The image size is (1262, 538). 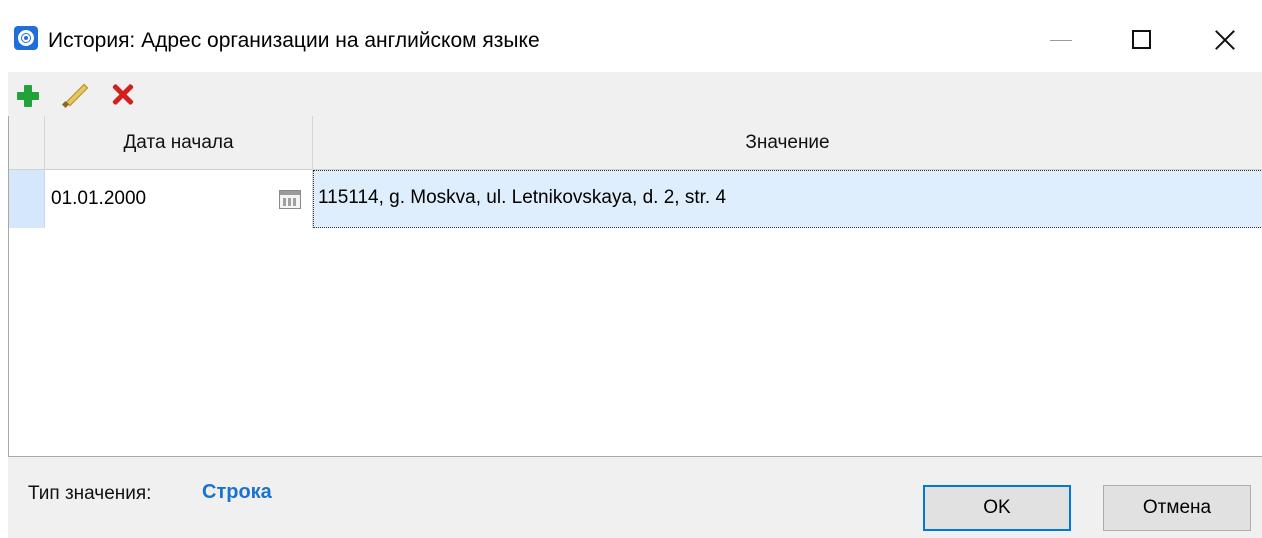 What do you see at coordinates (237, 492) in the screenshot?
I see `value-type-link: Строка` at bounding box center [237, 492].